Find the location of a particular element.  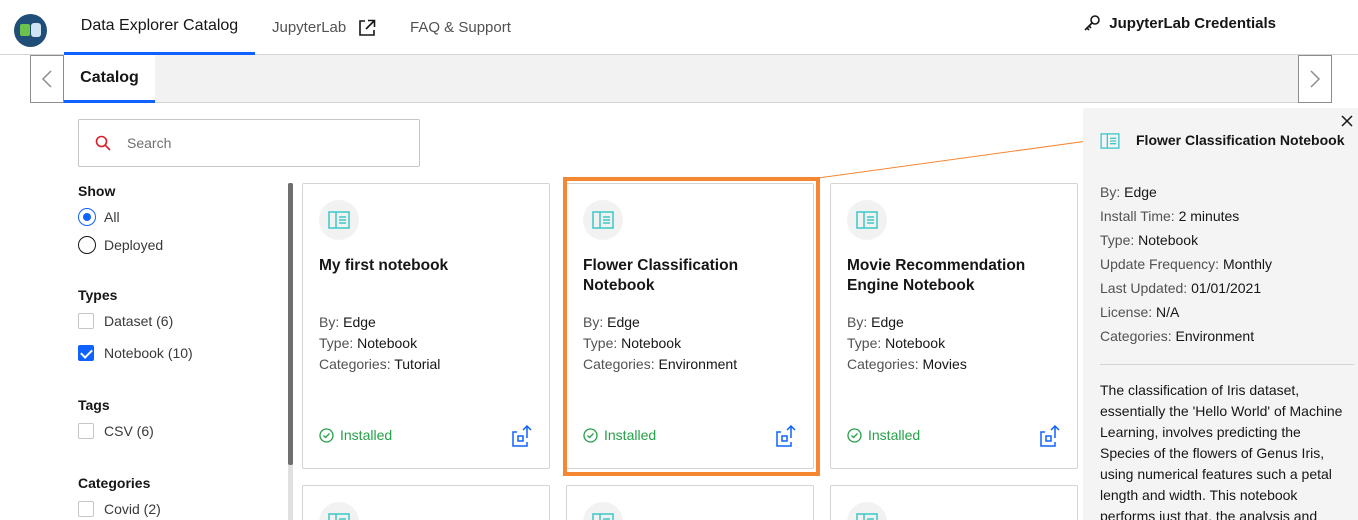

option-label: CSV (6) is located at coordinates (129, 431).